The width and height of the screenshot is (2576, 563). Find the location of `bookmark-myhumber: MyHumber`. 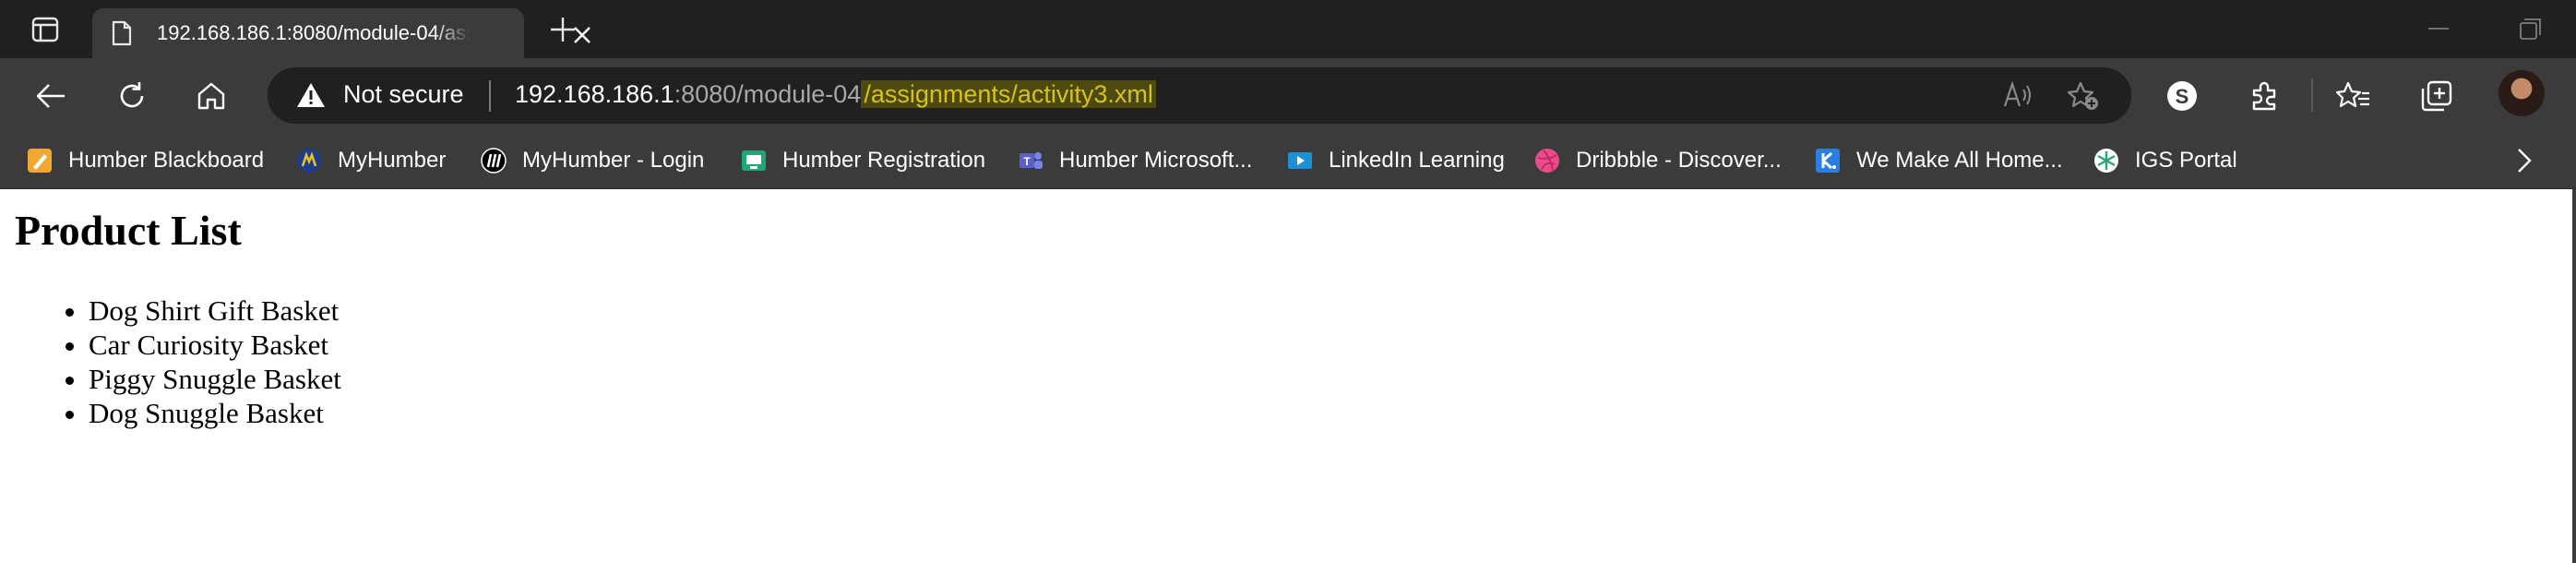

bookmark-myhumber: MyHumber is located at coordinates (371, 160).